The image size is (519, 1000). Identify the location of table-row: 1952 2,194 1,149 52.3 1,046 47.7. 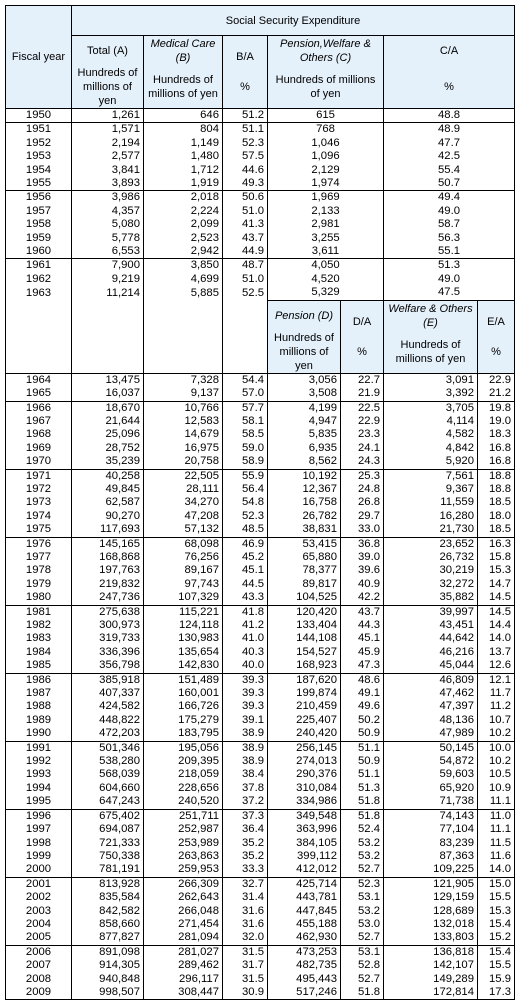
(260, 143).